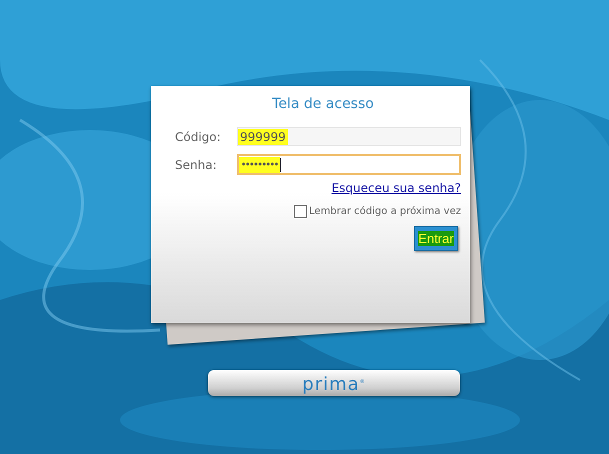 Image resolution: width=609 pixels, height=454 pixels. Describe the element at coordinates (334, 383) in the screenshot. I see `logo-text: prima$^{®}$` at that location.